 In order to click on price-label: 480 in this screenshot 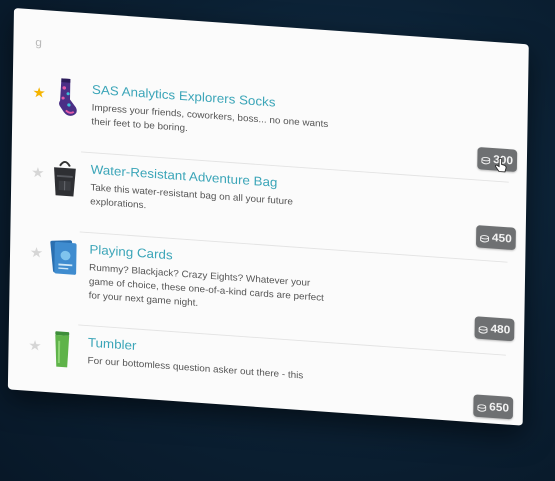, I will do `click(500, 329)`.